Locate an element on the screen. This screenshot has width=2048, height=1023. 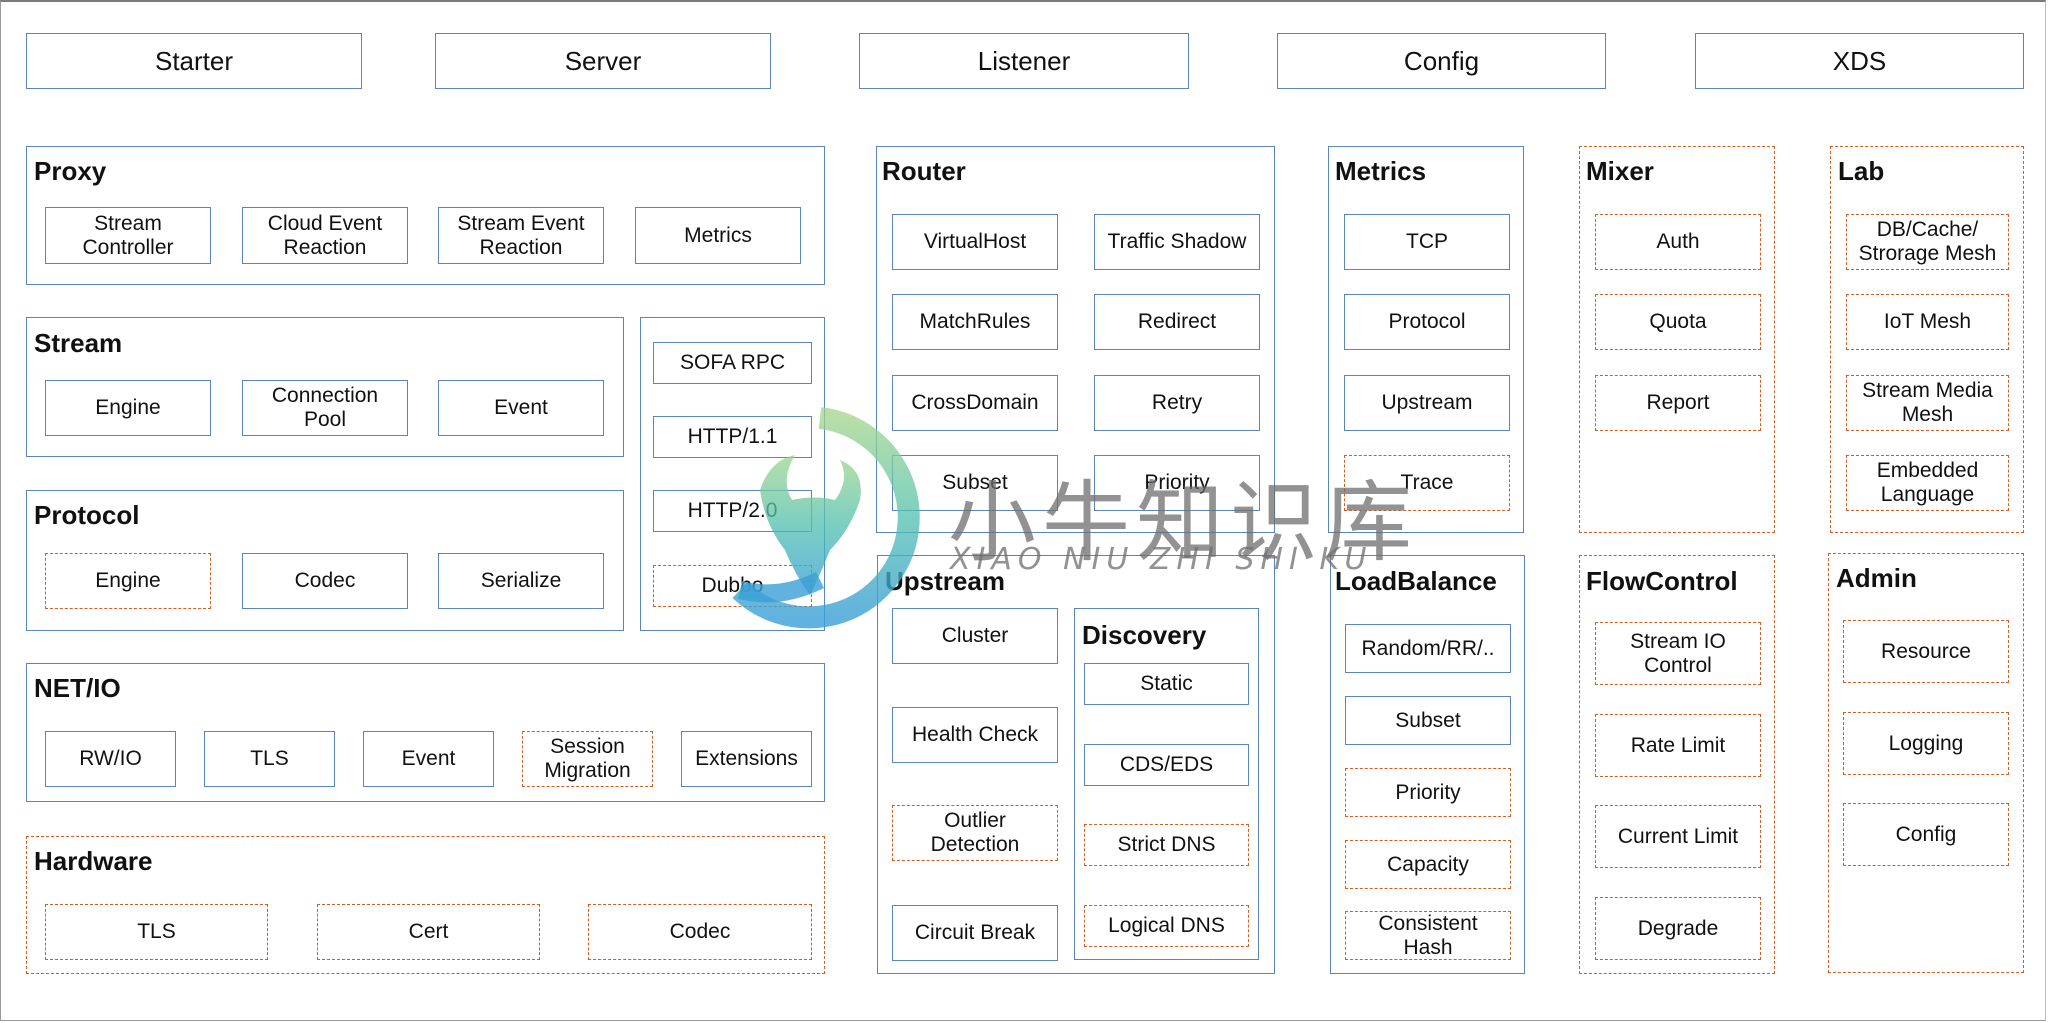
netio-item: RW/IO is located at coordinates (110, 759).